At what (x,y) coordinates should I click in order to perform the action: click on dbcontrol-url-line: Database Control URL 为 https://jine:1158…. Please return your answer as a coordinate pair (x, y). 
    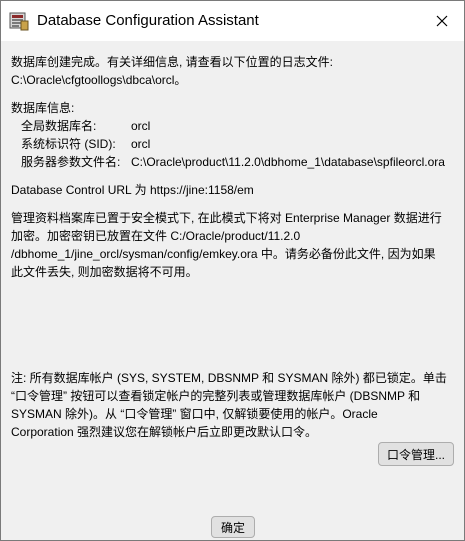
    Looking at the image, I should click on (132, 190).